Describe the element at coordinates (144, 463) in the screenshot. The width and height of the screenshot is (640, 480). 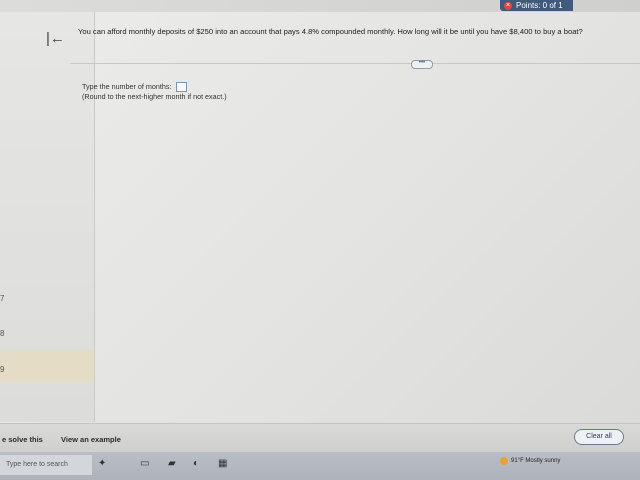
I see `task-view-icon: ▭` at that location.